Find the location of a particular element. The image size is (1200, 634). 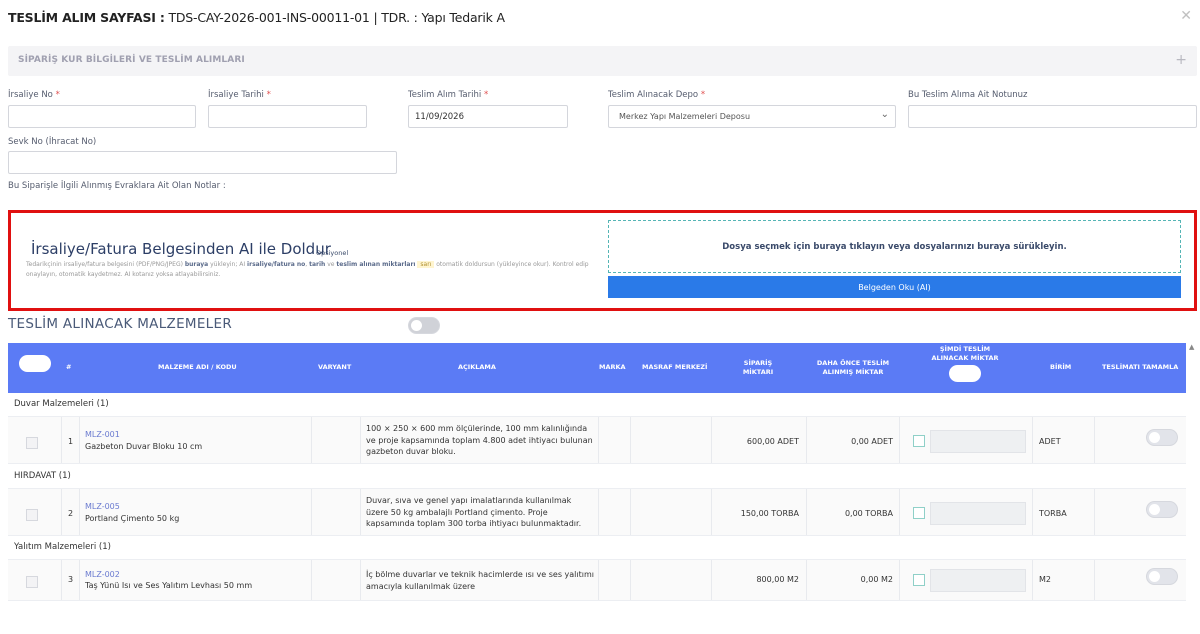

col-unit: BİRİM is located at coordinates (1061, 367).